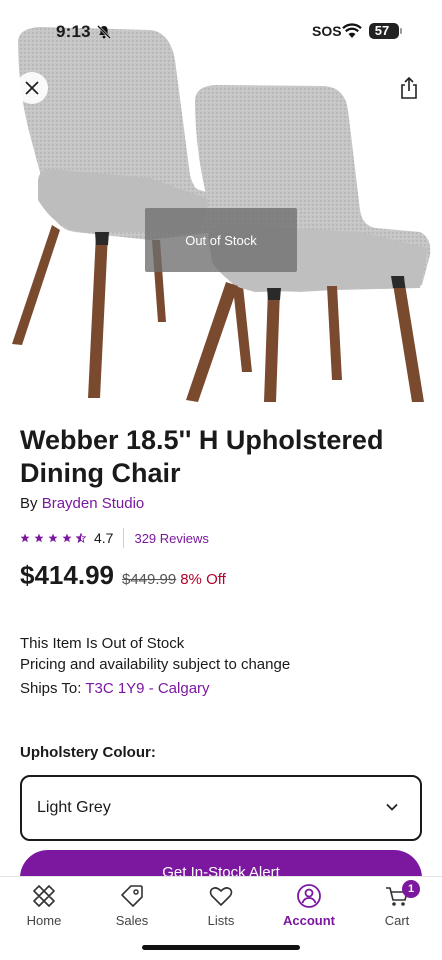 The width and height of the screenshot is (442, 960). Describe the element at coordinates (221, 808) in the screenshot. I see `upholstery-colour-select: Light Grey` at that location.